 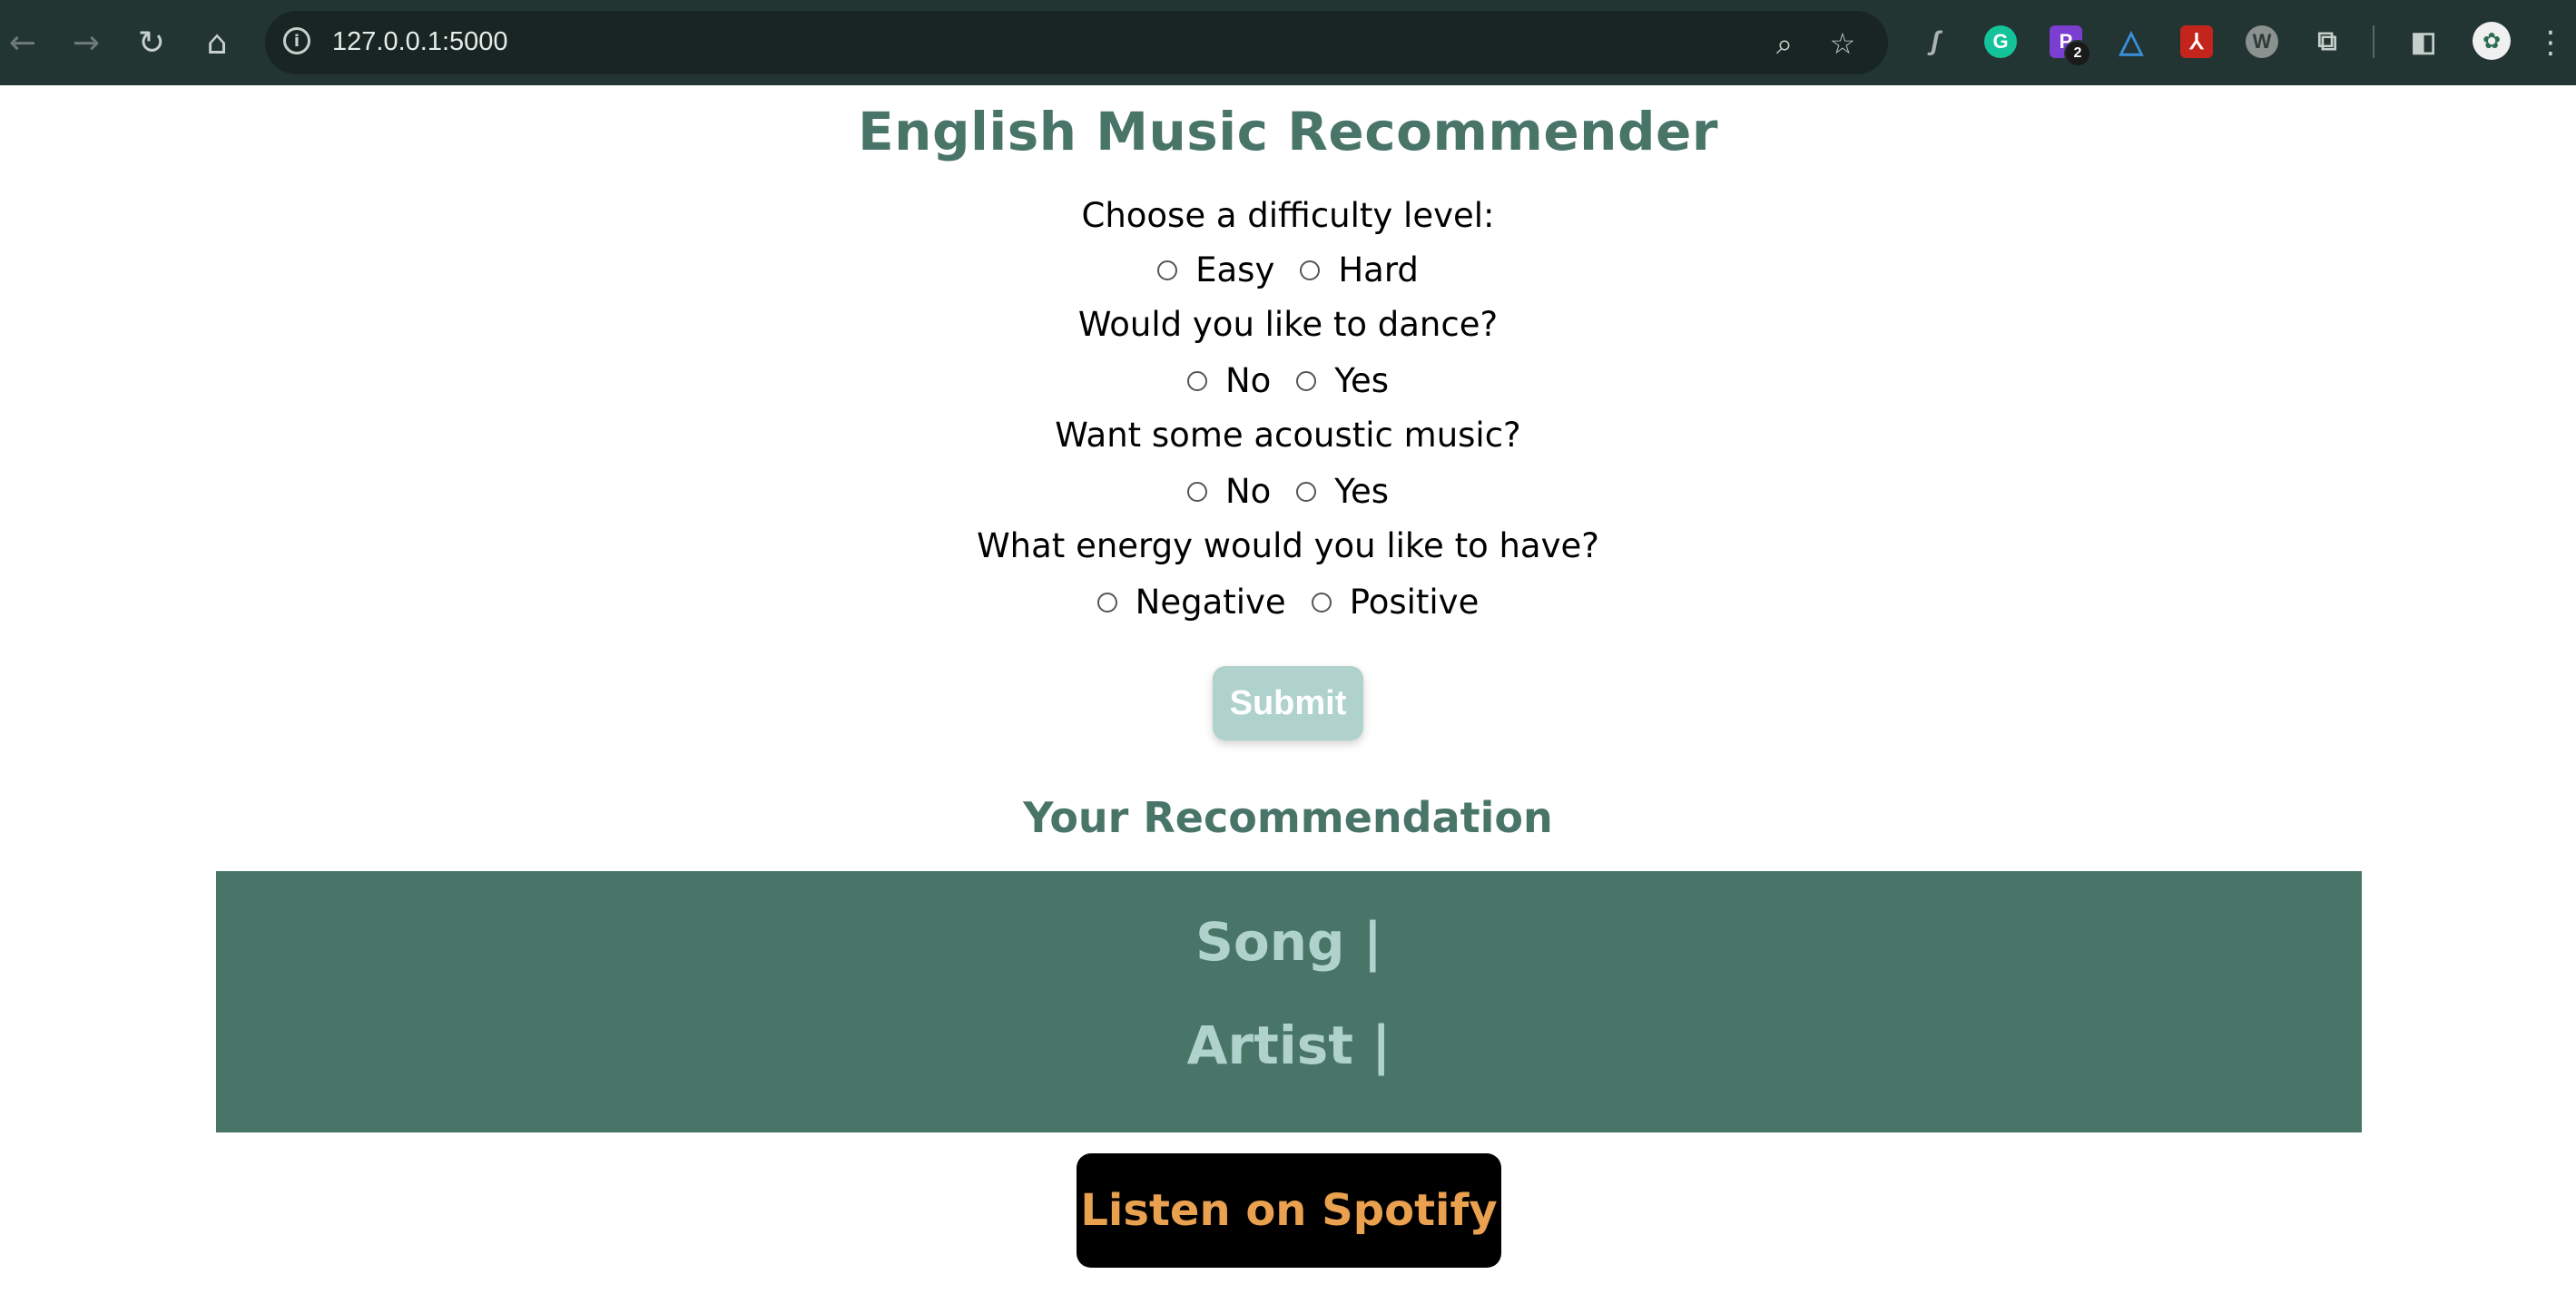 I want to click on energy-options: Negative Positive, so click(x=1288, y=602).